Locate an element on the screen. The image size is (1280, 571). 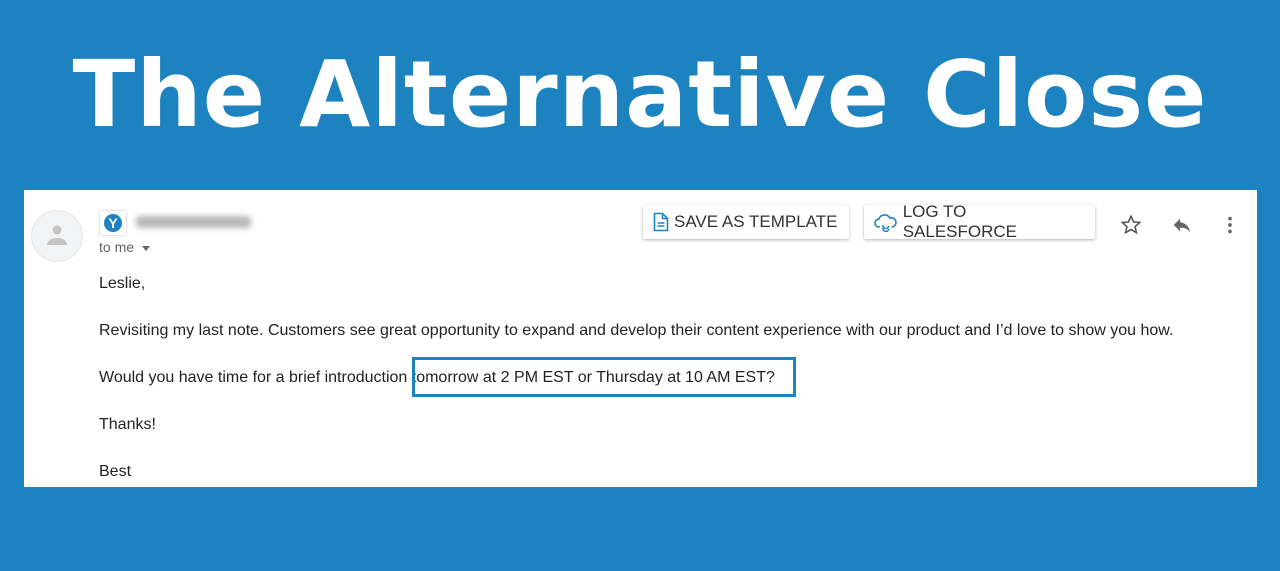
alternative-close-highlight is located at coordinates (604, 377).